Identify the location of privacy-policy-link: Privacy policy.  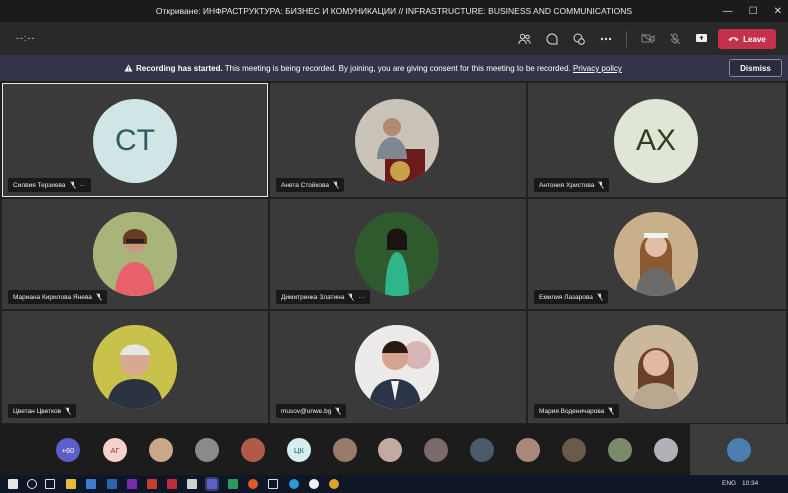
(597, 68).